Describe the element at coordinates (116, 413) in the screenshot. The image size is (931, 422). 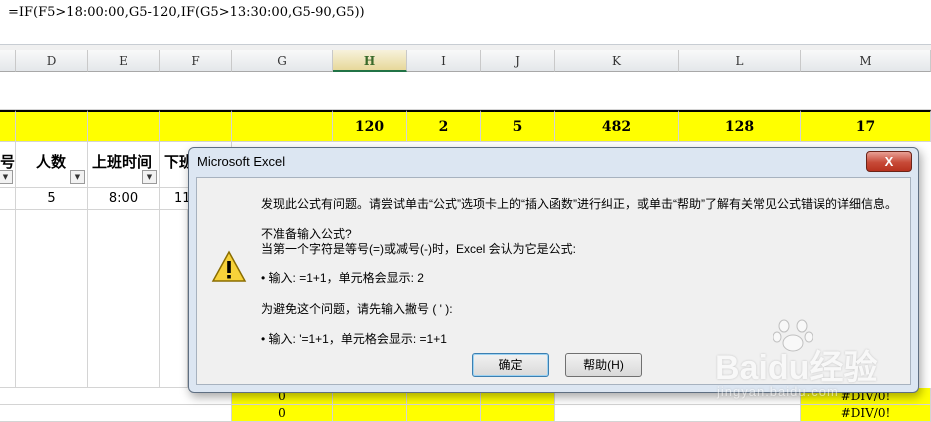
I see `row-bottom-2-left` at that location.